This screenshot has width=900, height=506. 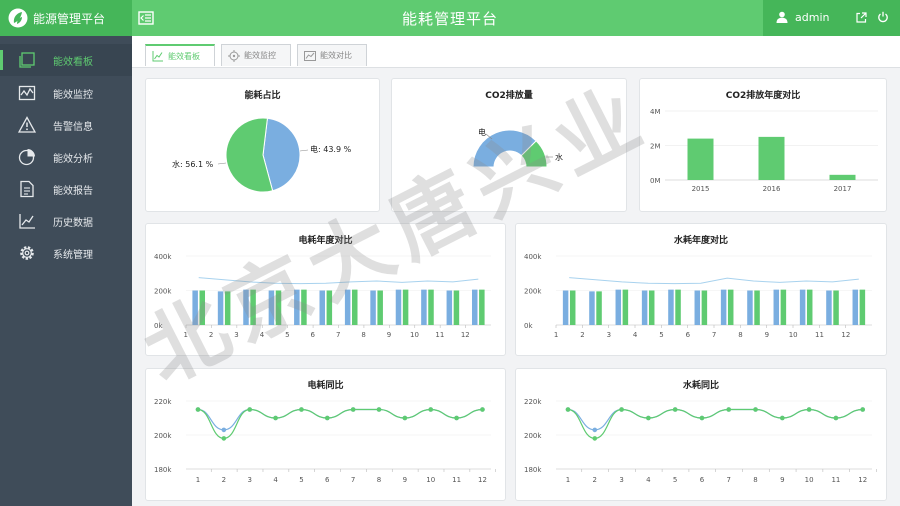 I want to click on donut-label: 水, so click(x=559, y=157).